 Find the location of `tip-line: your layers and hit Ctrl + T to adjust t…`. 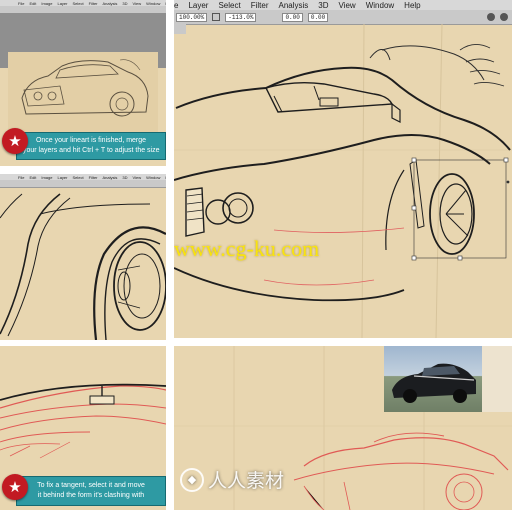

tip-line: your layers and hit Ctrl + T to adjust t… is located at coordinates (91, 150).